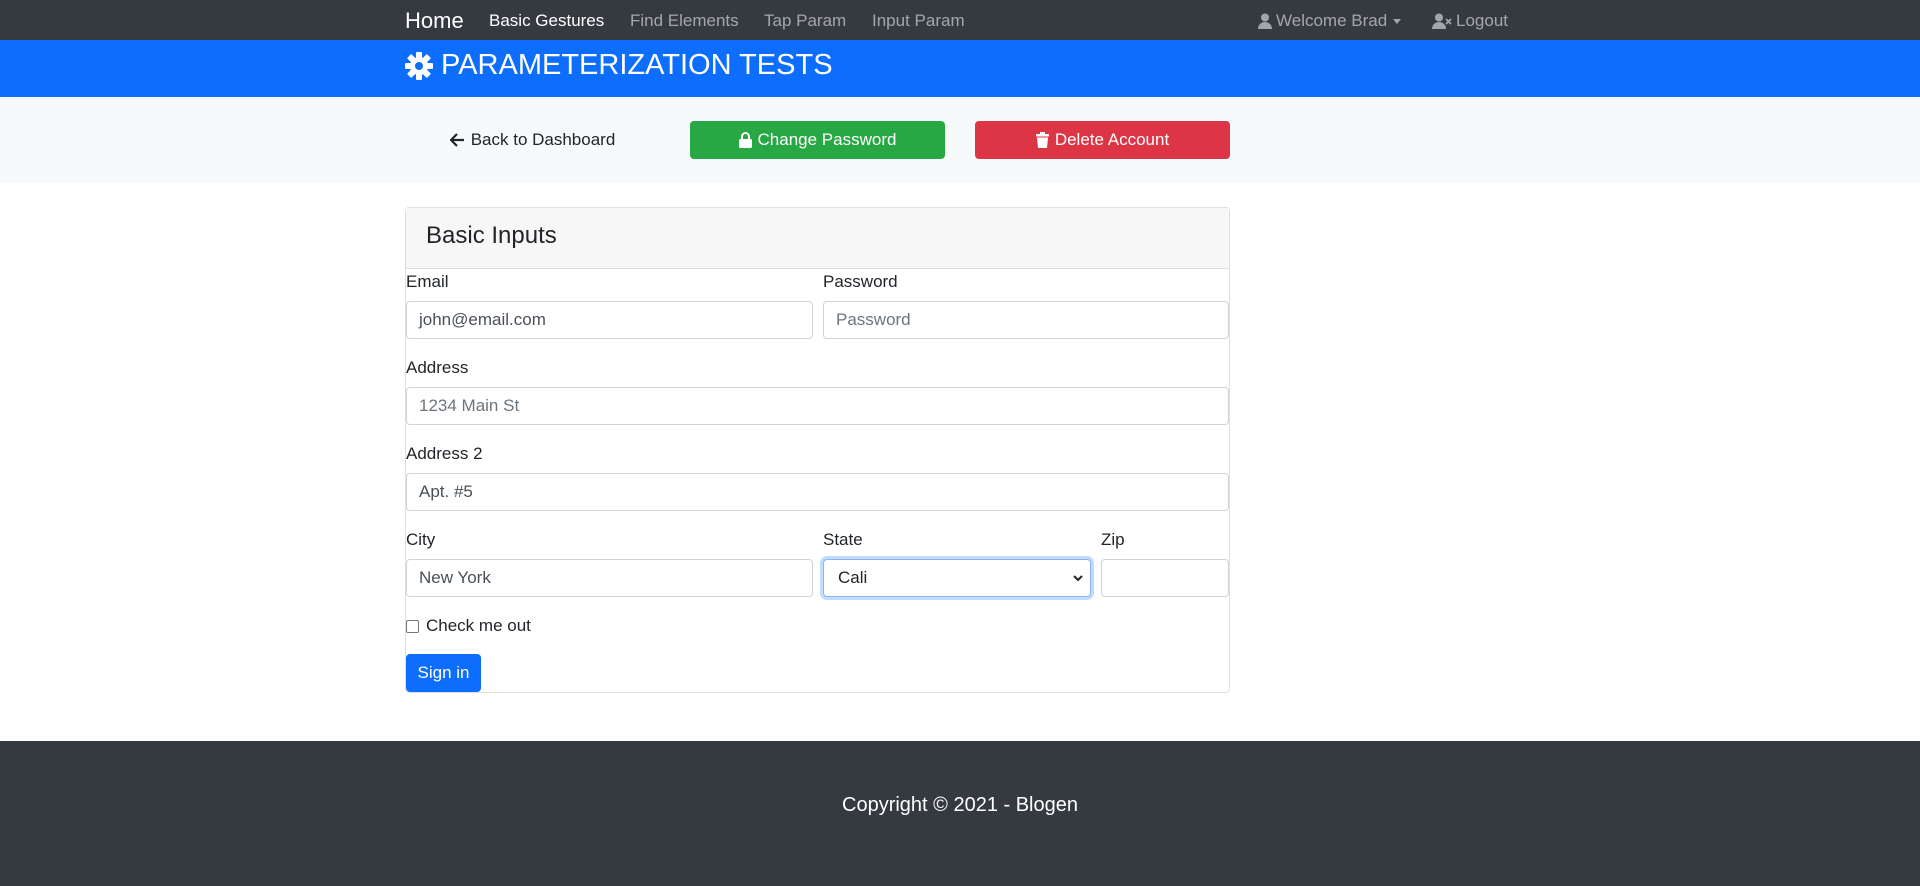 This screenshot has height=886, width=1920. I want to click on copyright-text: Copyright © 2021 - Blogen, so click(960, 805).